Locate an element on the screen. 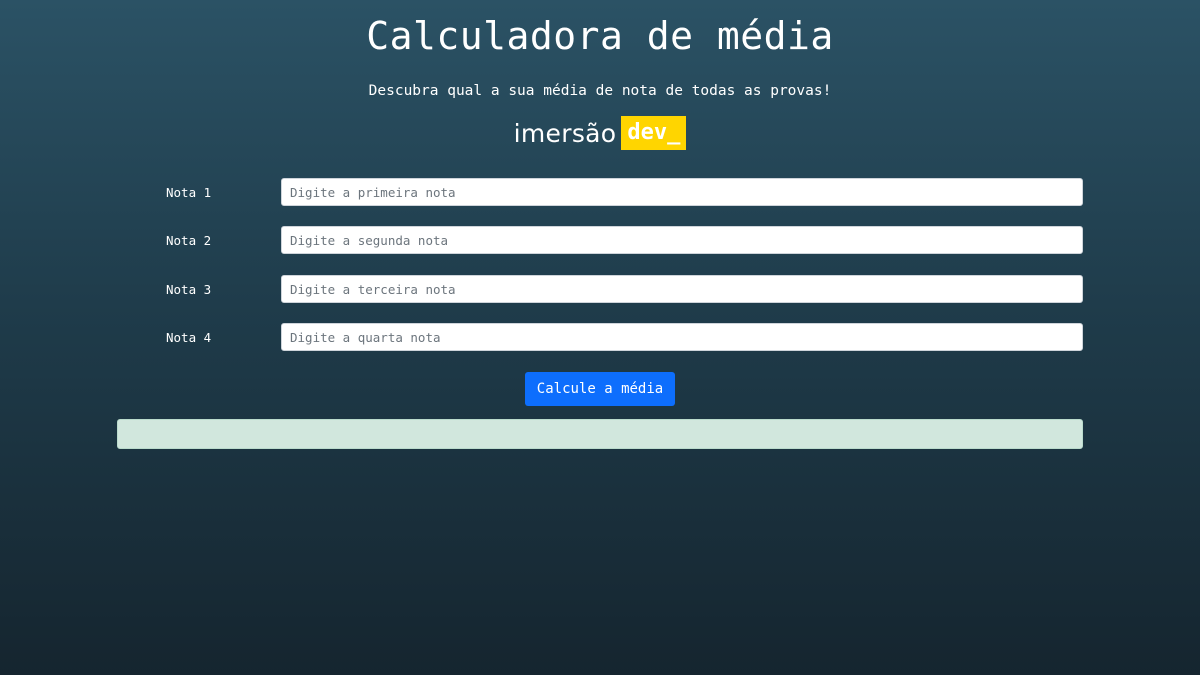 The image size is (1200, 675). logo-word: imersão is located at coordinates (565, 133).